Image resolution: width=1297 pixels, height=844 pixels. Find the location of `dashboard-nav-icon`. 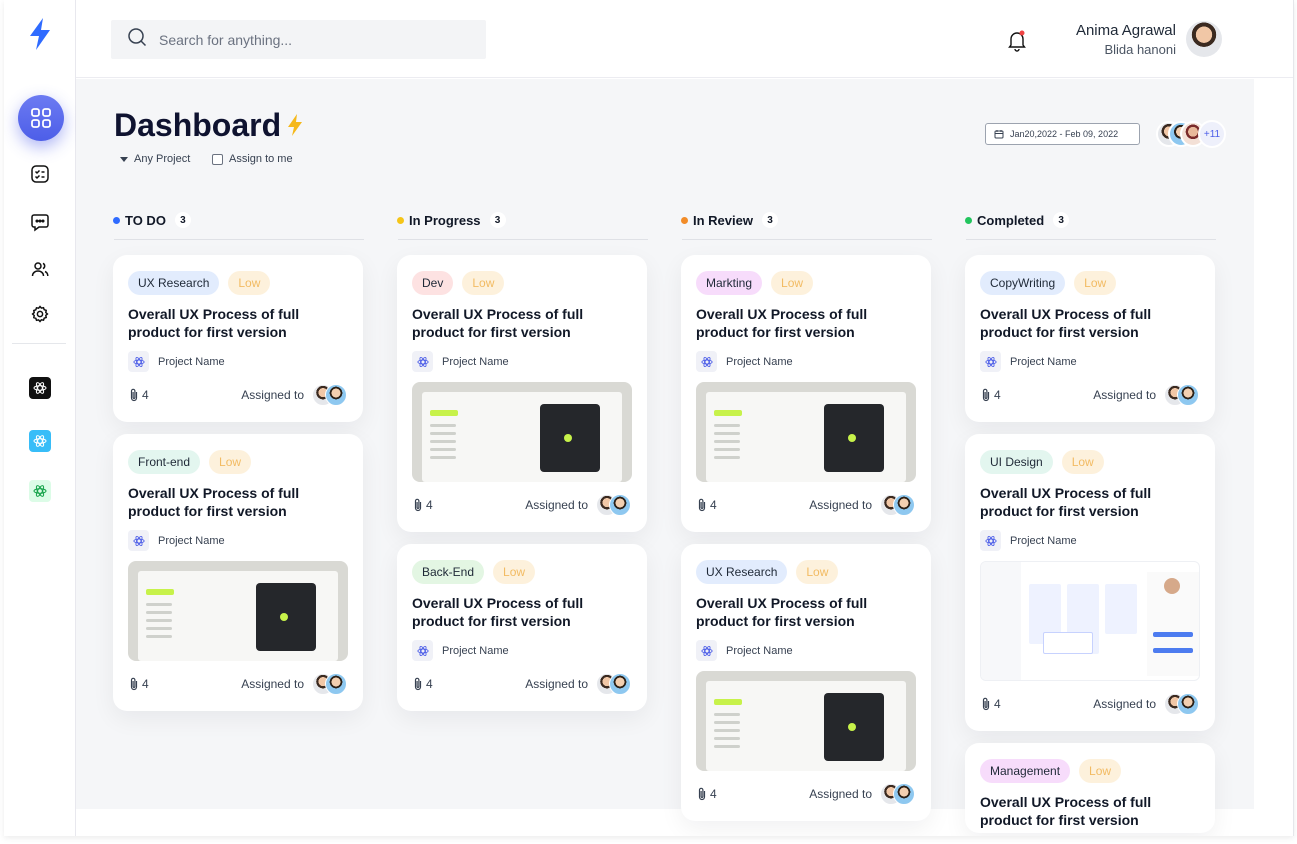

dashboard-nav-icon is located at coordinates (41, 118).